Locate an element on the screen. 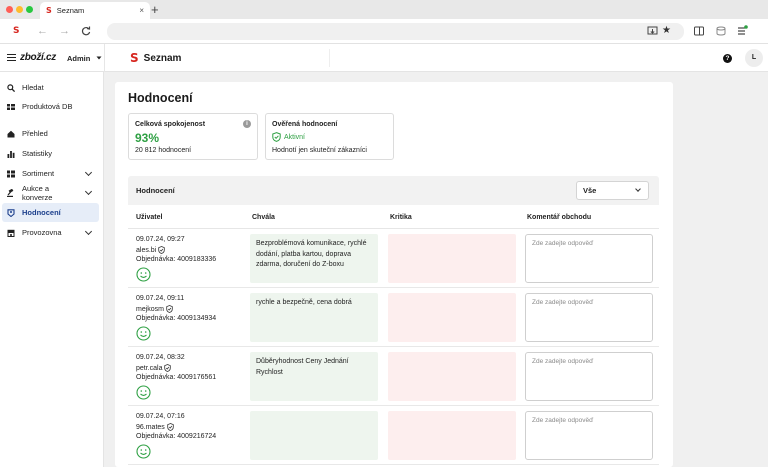 The width and height of the screenshot is (768, 467). install-app-icon is located at coordinates (652, 31).